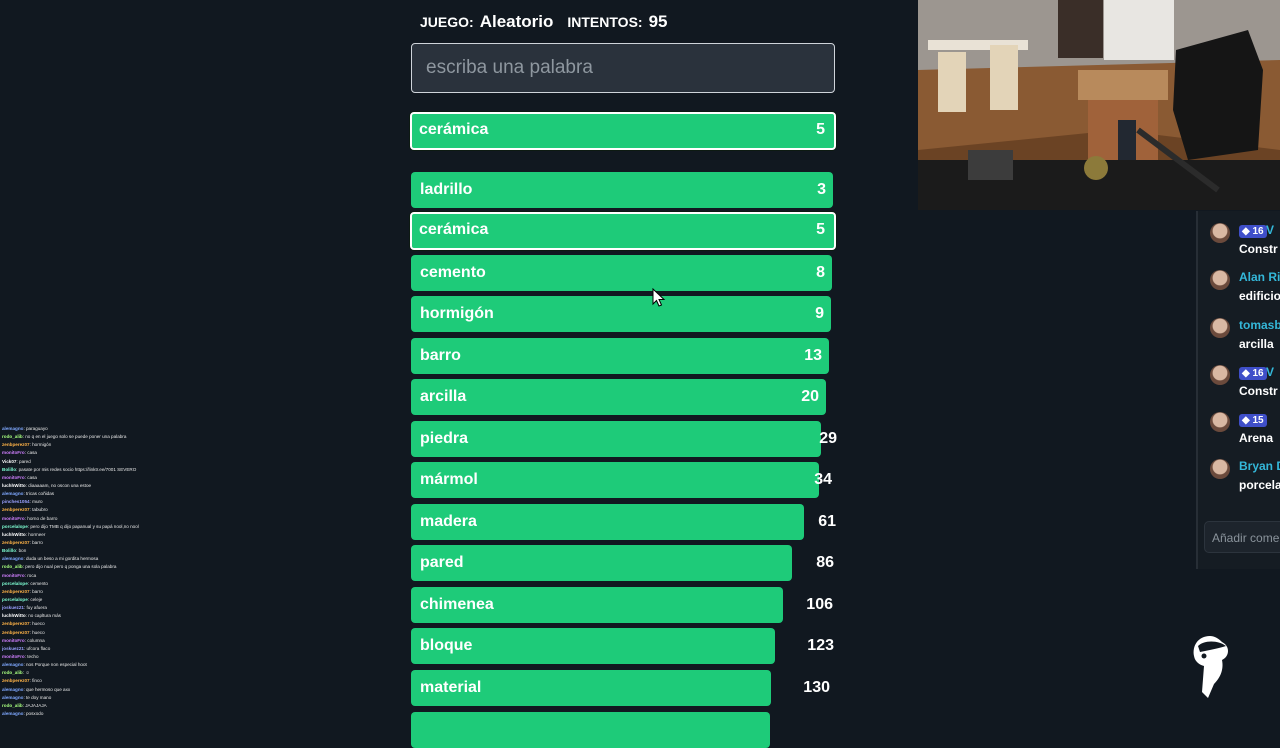 The width and height of the screenshot is (1280, 748). I want to click on toucan-logo-icon, so click(1210, 667).